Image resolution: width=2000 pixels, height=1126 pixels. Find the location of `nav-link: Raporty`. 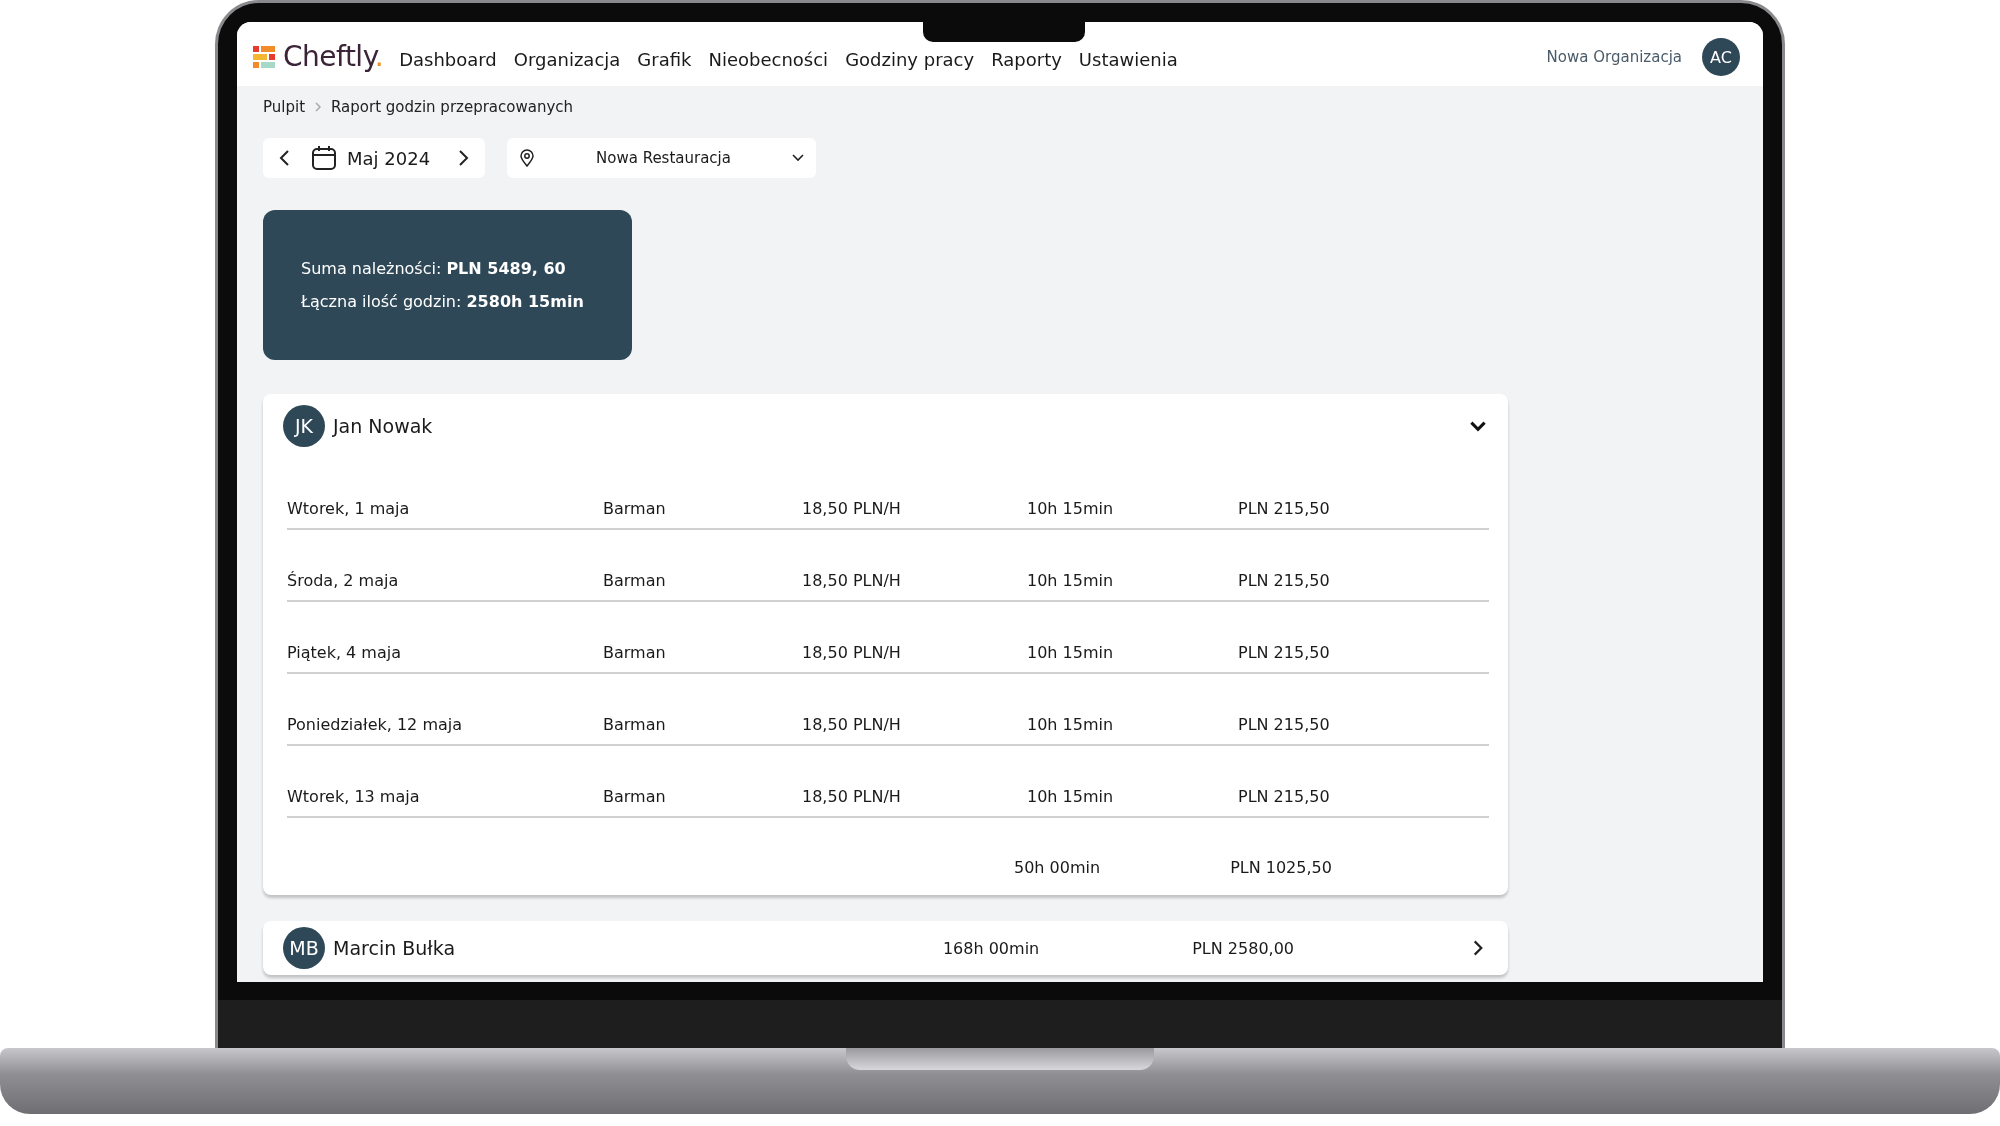

nav-link: Raporty is located at coordinates (1026, 59).